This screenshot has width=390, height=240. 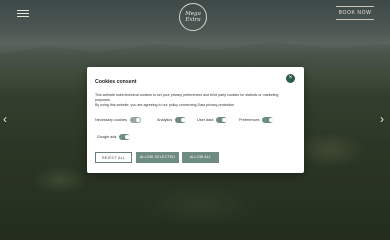 I want to click on toggle-analytics: Analytics, so click(x=172, y=120).